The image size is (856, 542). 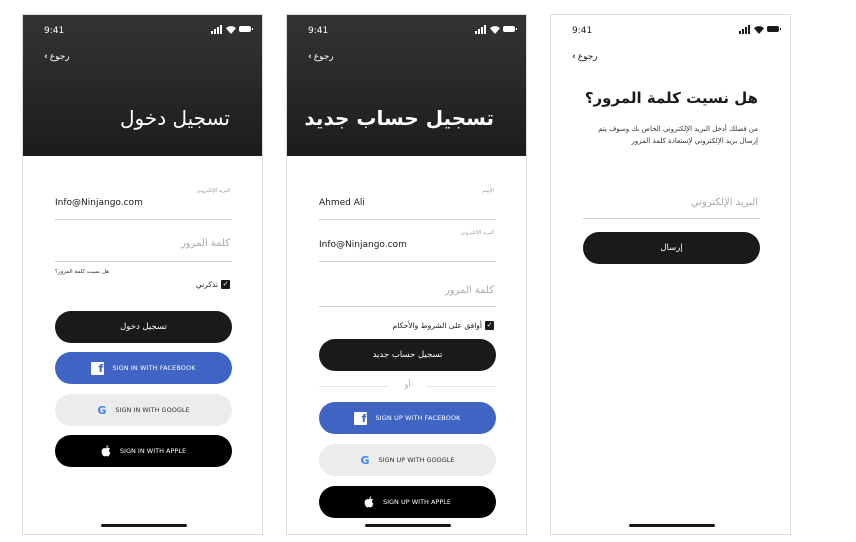 I want to click on apple-signin-button: SIGN IN WITH APPLE, so click(x=143, y=451).